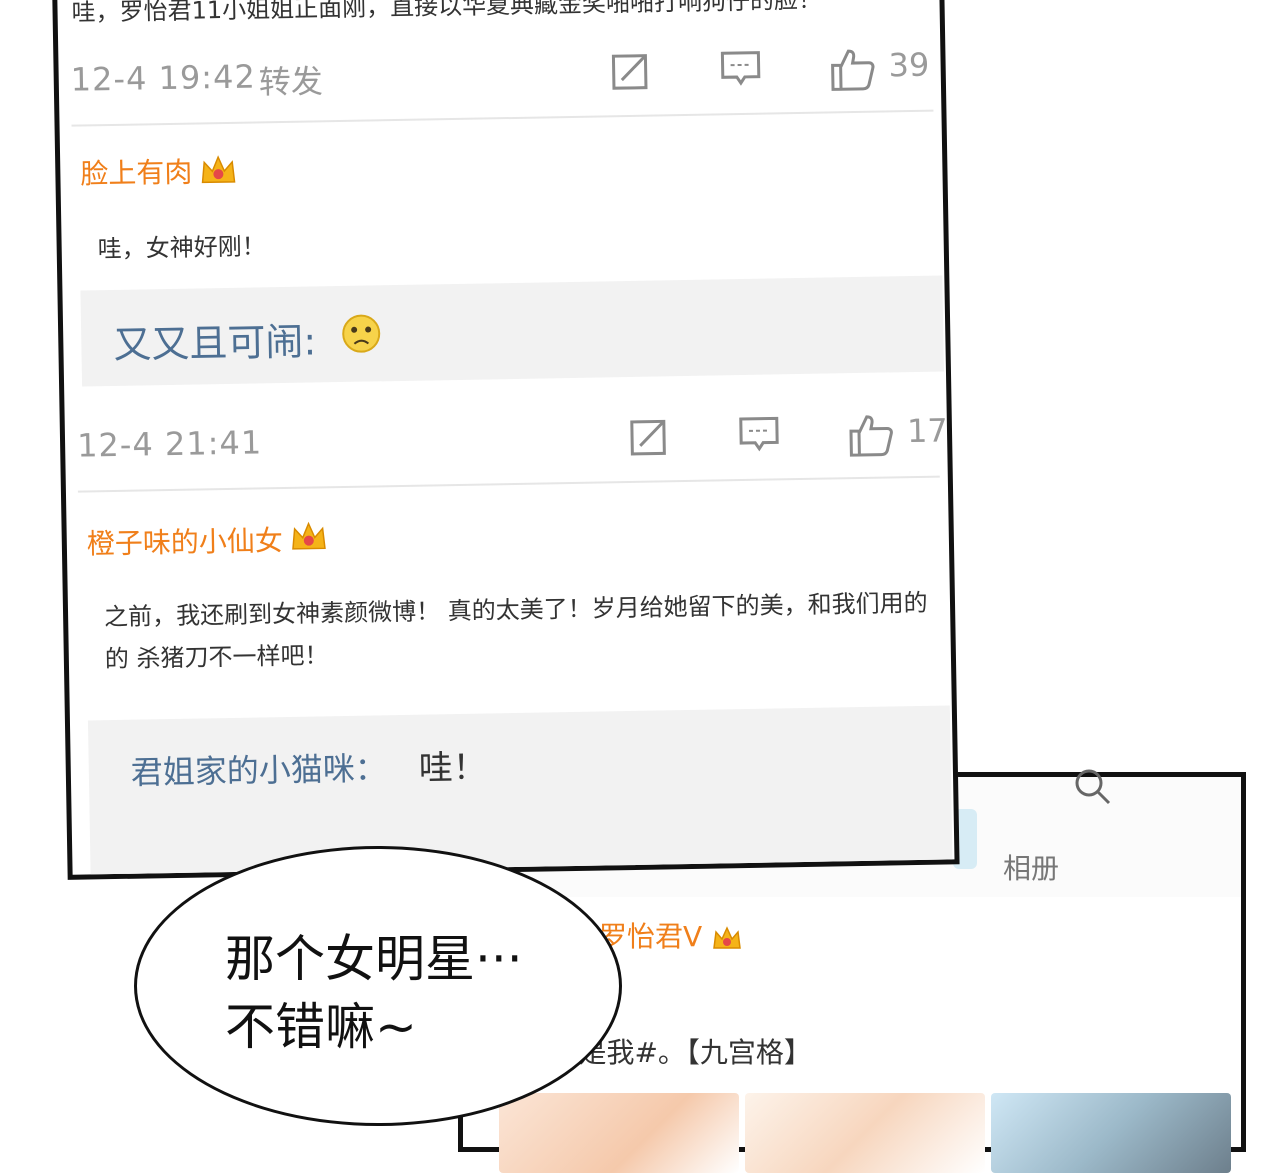 This screenshot has height=1173, width=1280. What do you see at coordinates (650, 936) in the screenshot?
I see `profile-username-label: 罗怡君V` at bounding box center [650, 936].